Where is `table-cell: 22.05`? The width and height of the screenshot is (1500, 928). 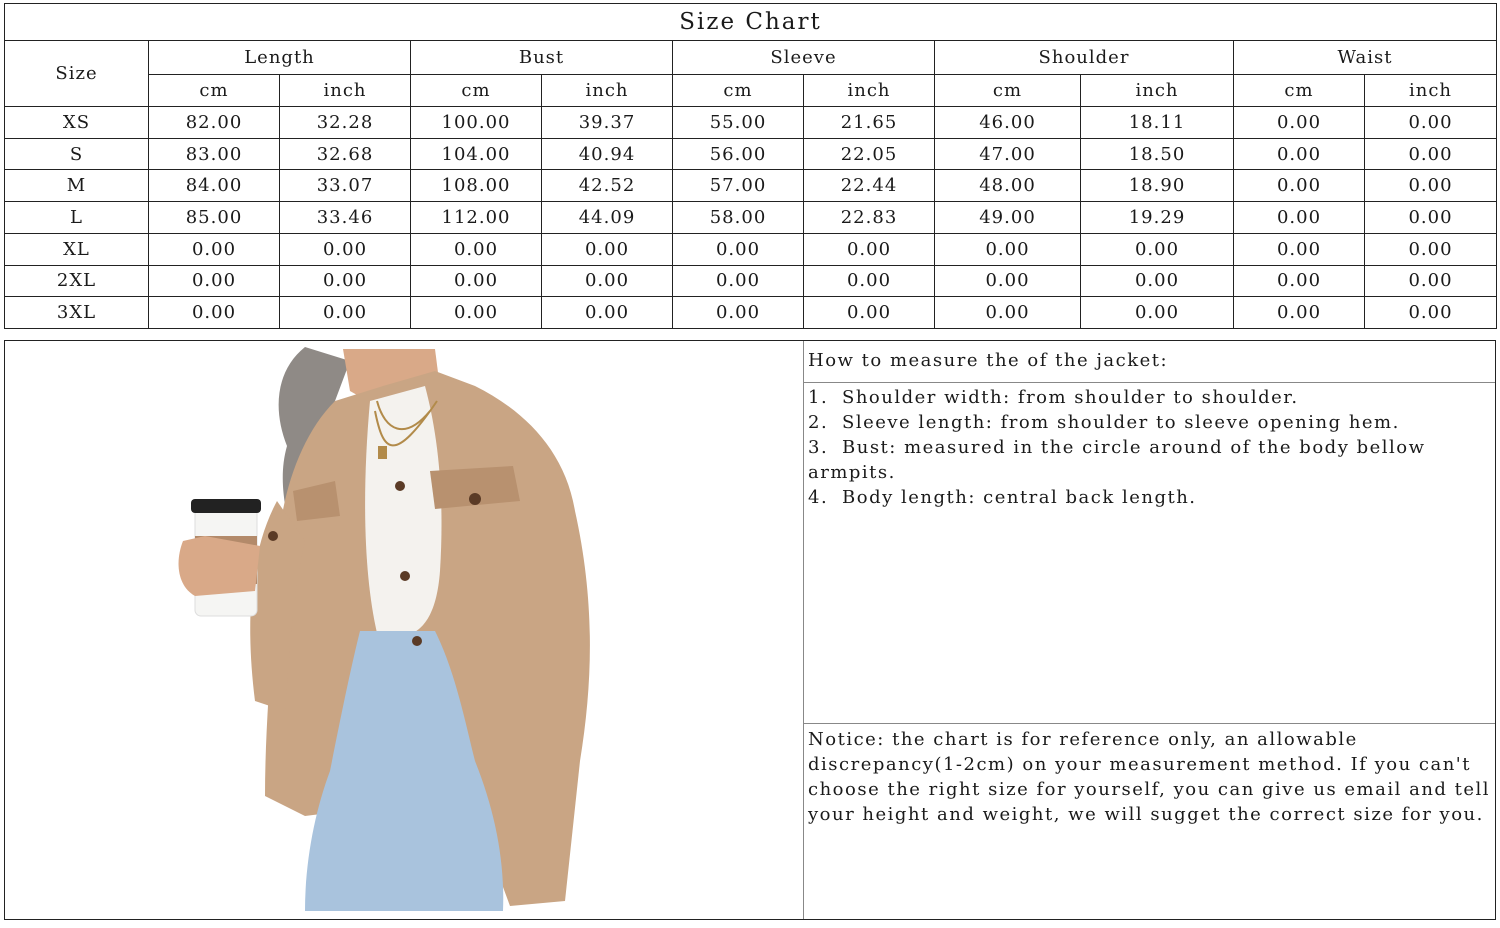 table-cell: 22.05 is located at coordinates (869, 154).